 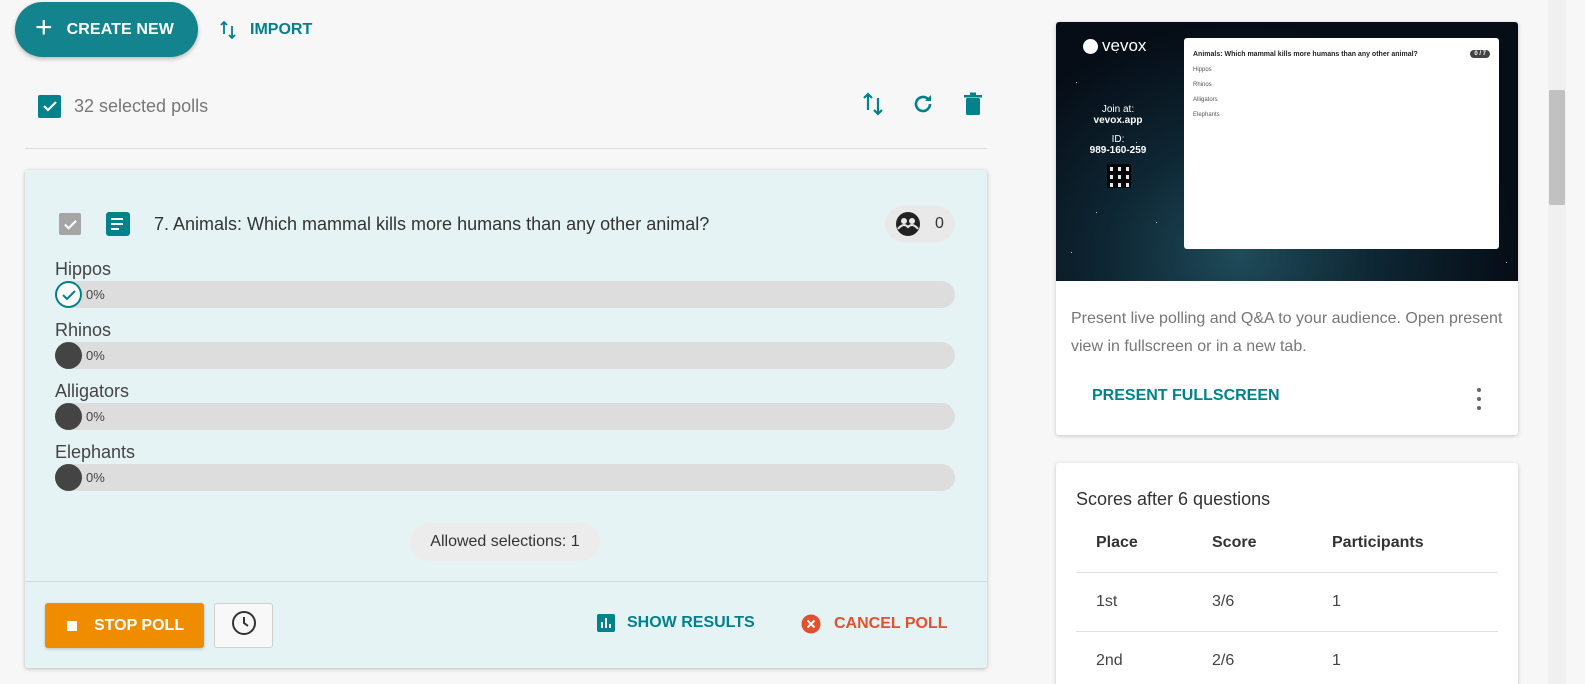 I want to click on poll-option: Elephants 0%, so click(x=505, y=466).